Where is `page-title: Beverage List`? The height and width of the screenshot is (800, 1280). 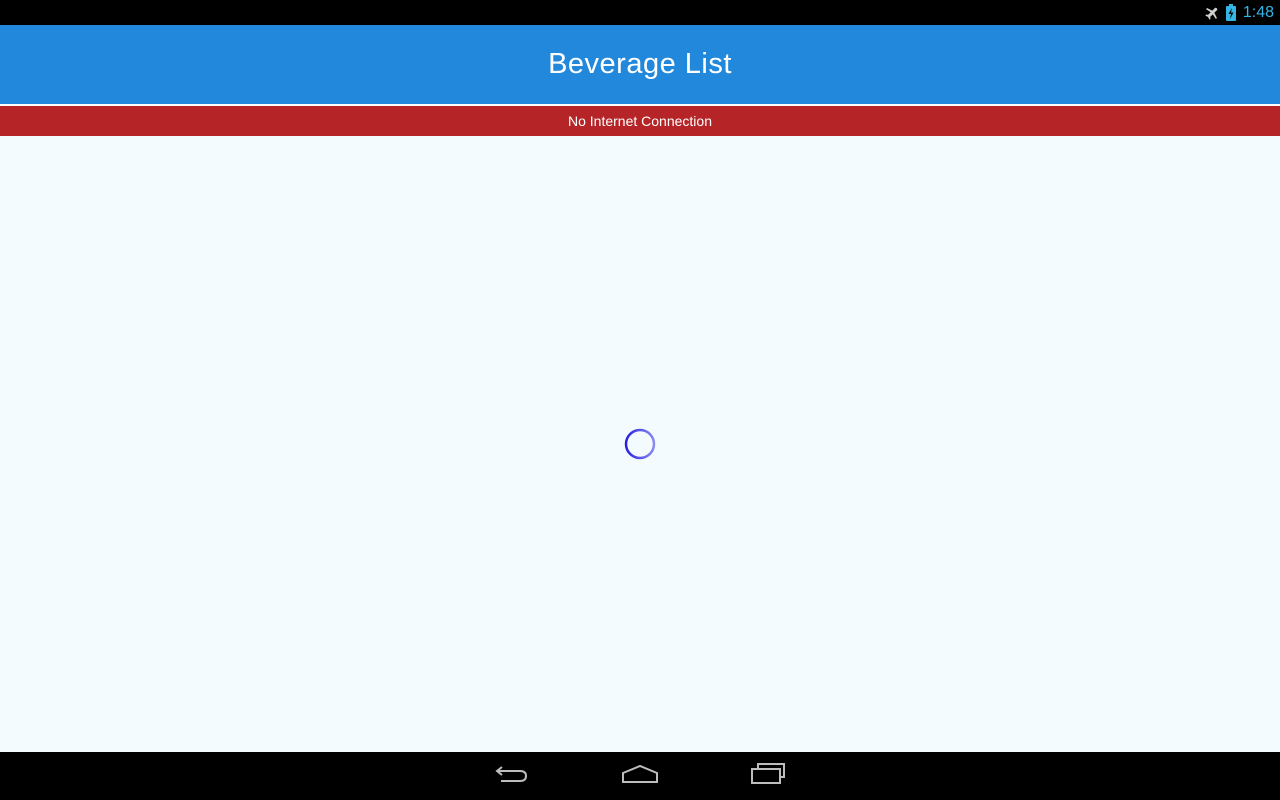 page-title: Beverage List is located at coordinates (640, 64).